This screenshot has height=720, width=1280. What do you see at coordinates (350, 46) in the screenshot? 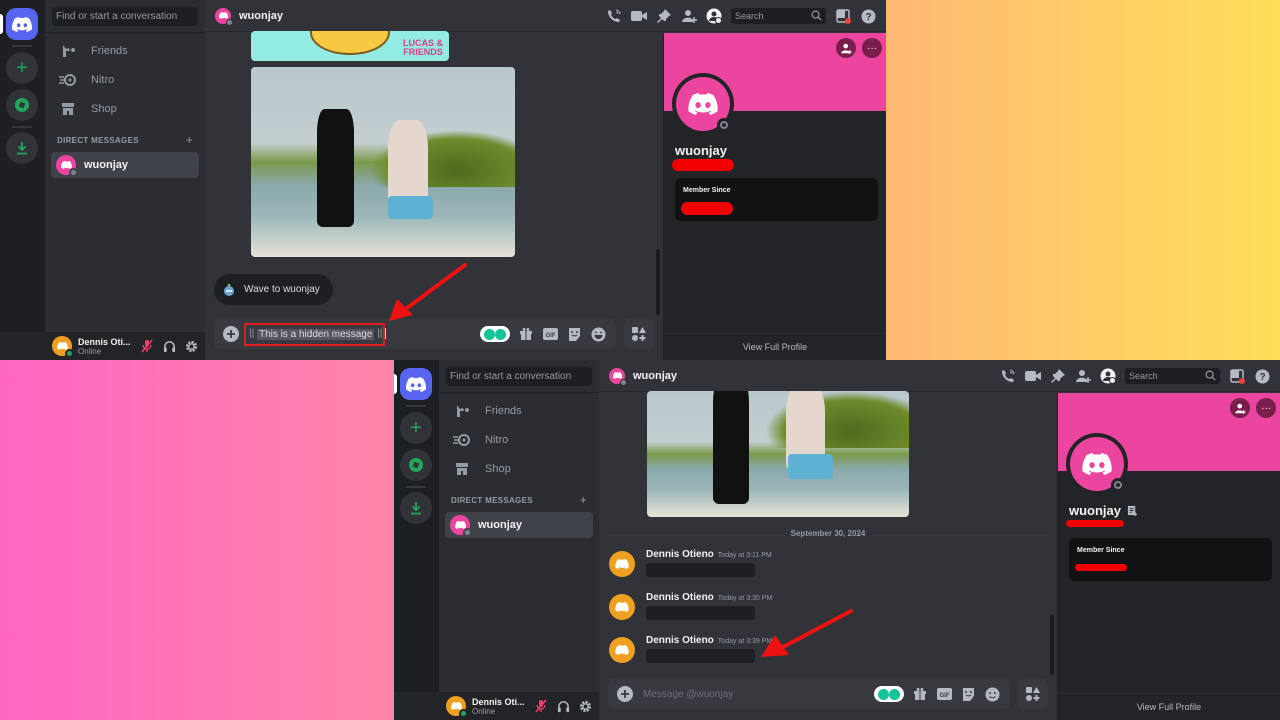
I see `cartoon-image: LUCAS & FRIENDS` at bounding box center [350, 46].